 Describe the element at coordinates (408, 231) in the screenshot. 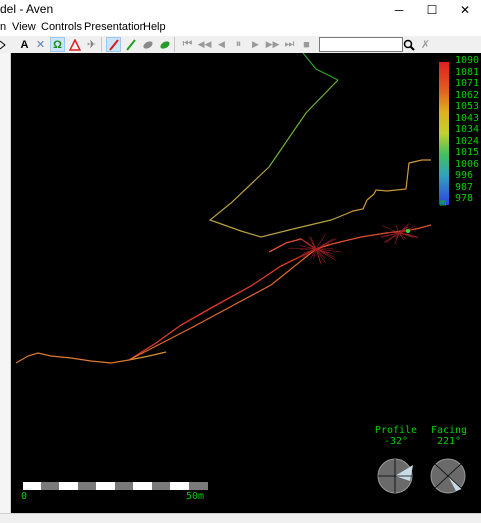

I see `station-marker` at that location.